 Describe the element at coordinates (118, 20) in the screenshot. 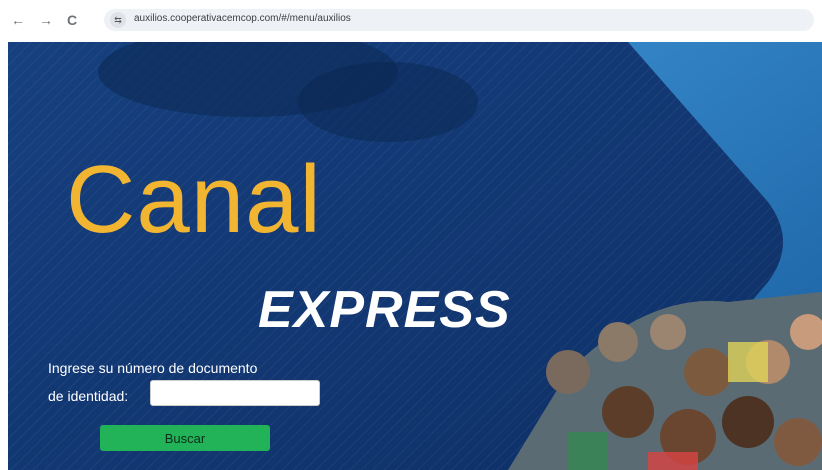

I see `site-info-icon: ⇆` at that location.